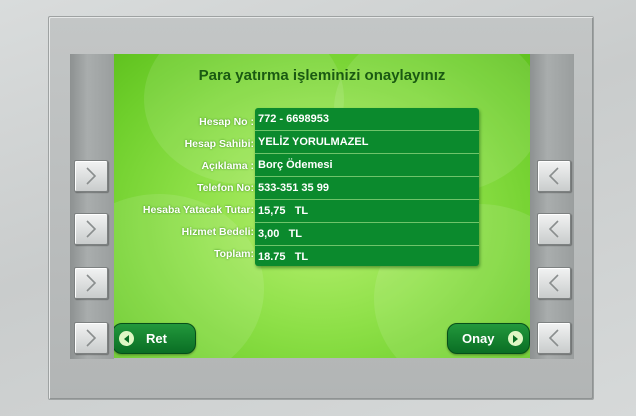 The width and height of the screenshot is (636, 416). Describe the element at coordinates (92, 206) in the screenshot. I see `left-key-strip` at that location.